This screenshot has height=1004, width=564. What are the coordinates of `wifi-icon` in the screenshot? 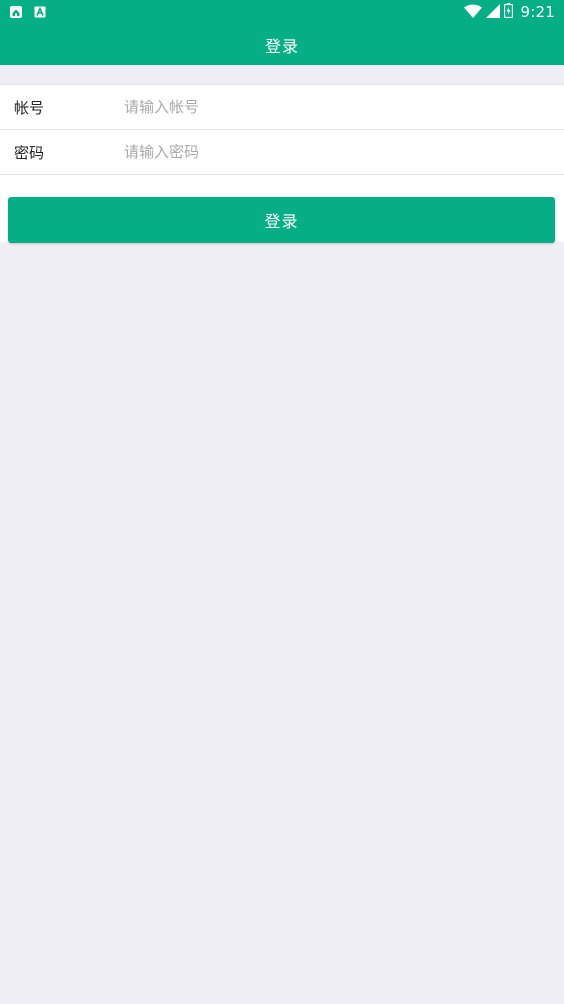 It's located at (472, 12).